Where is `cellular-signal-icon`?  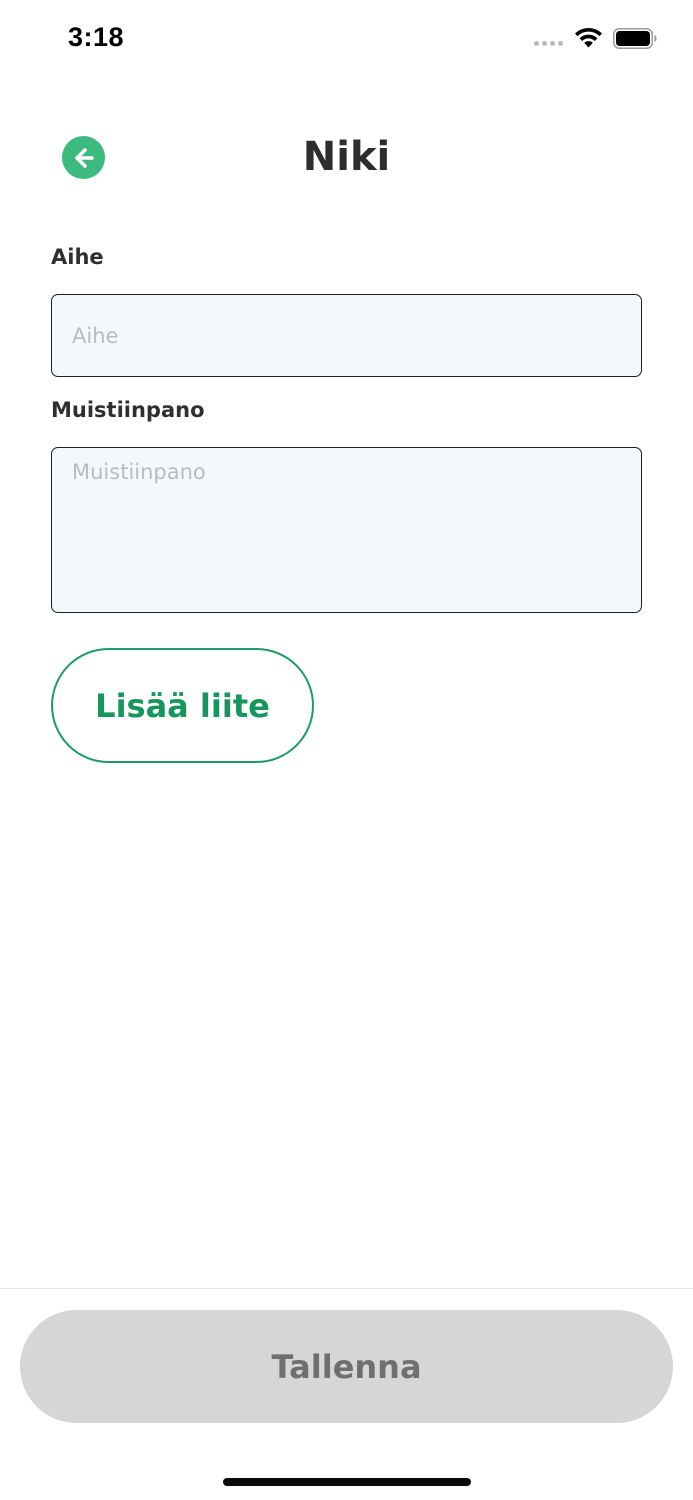
cellular-signal-icon is located at coordinates (548, 43).